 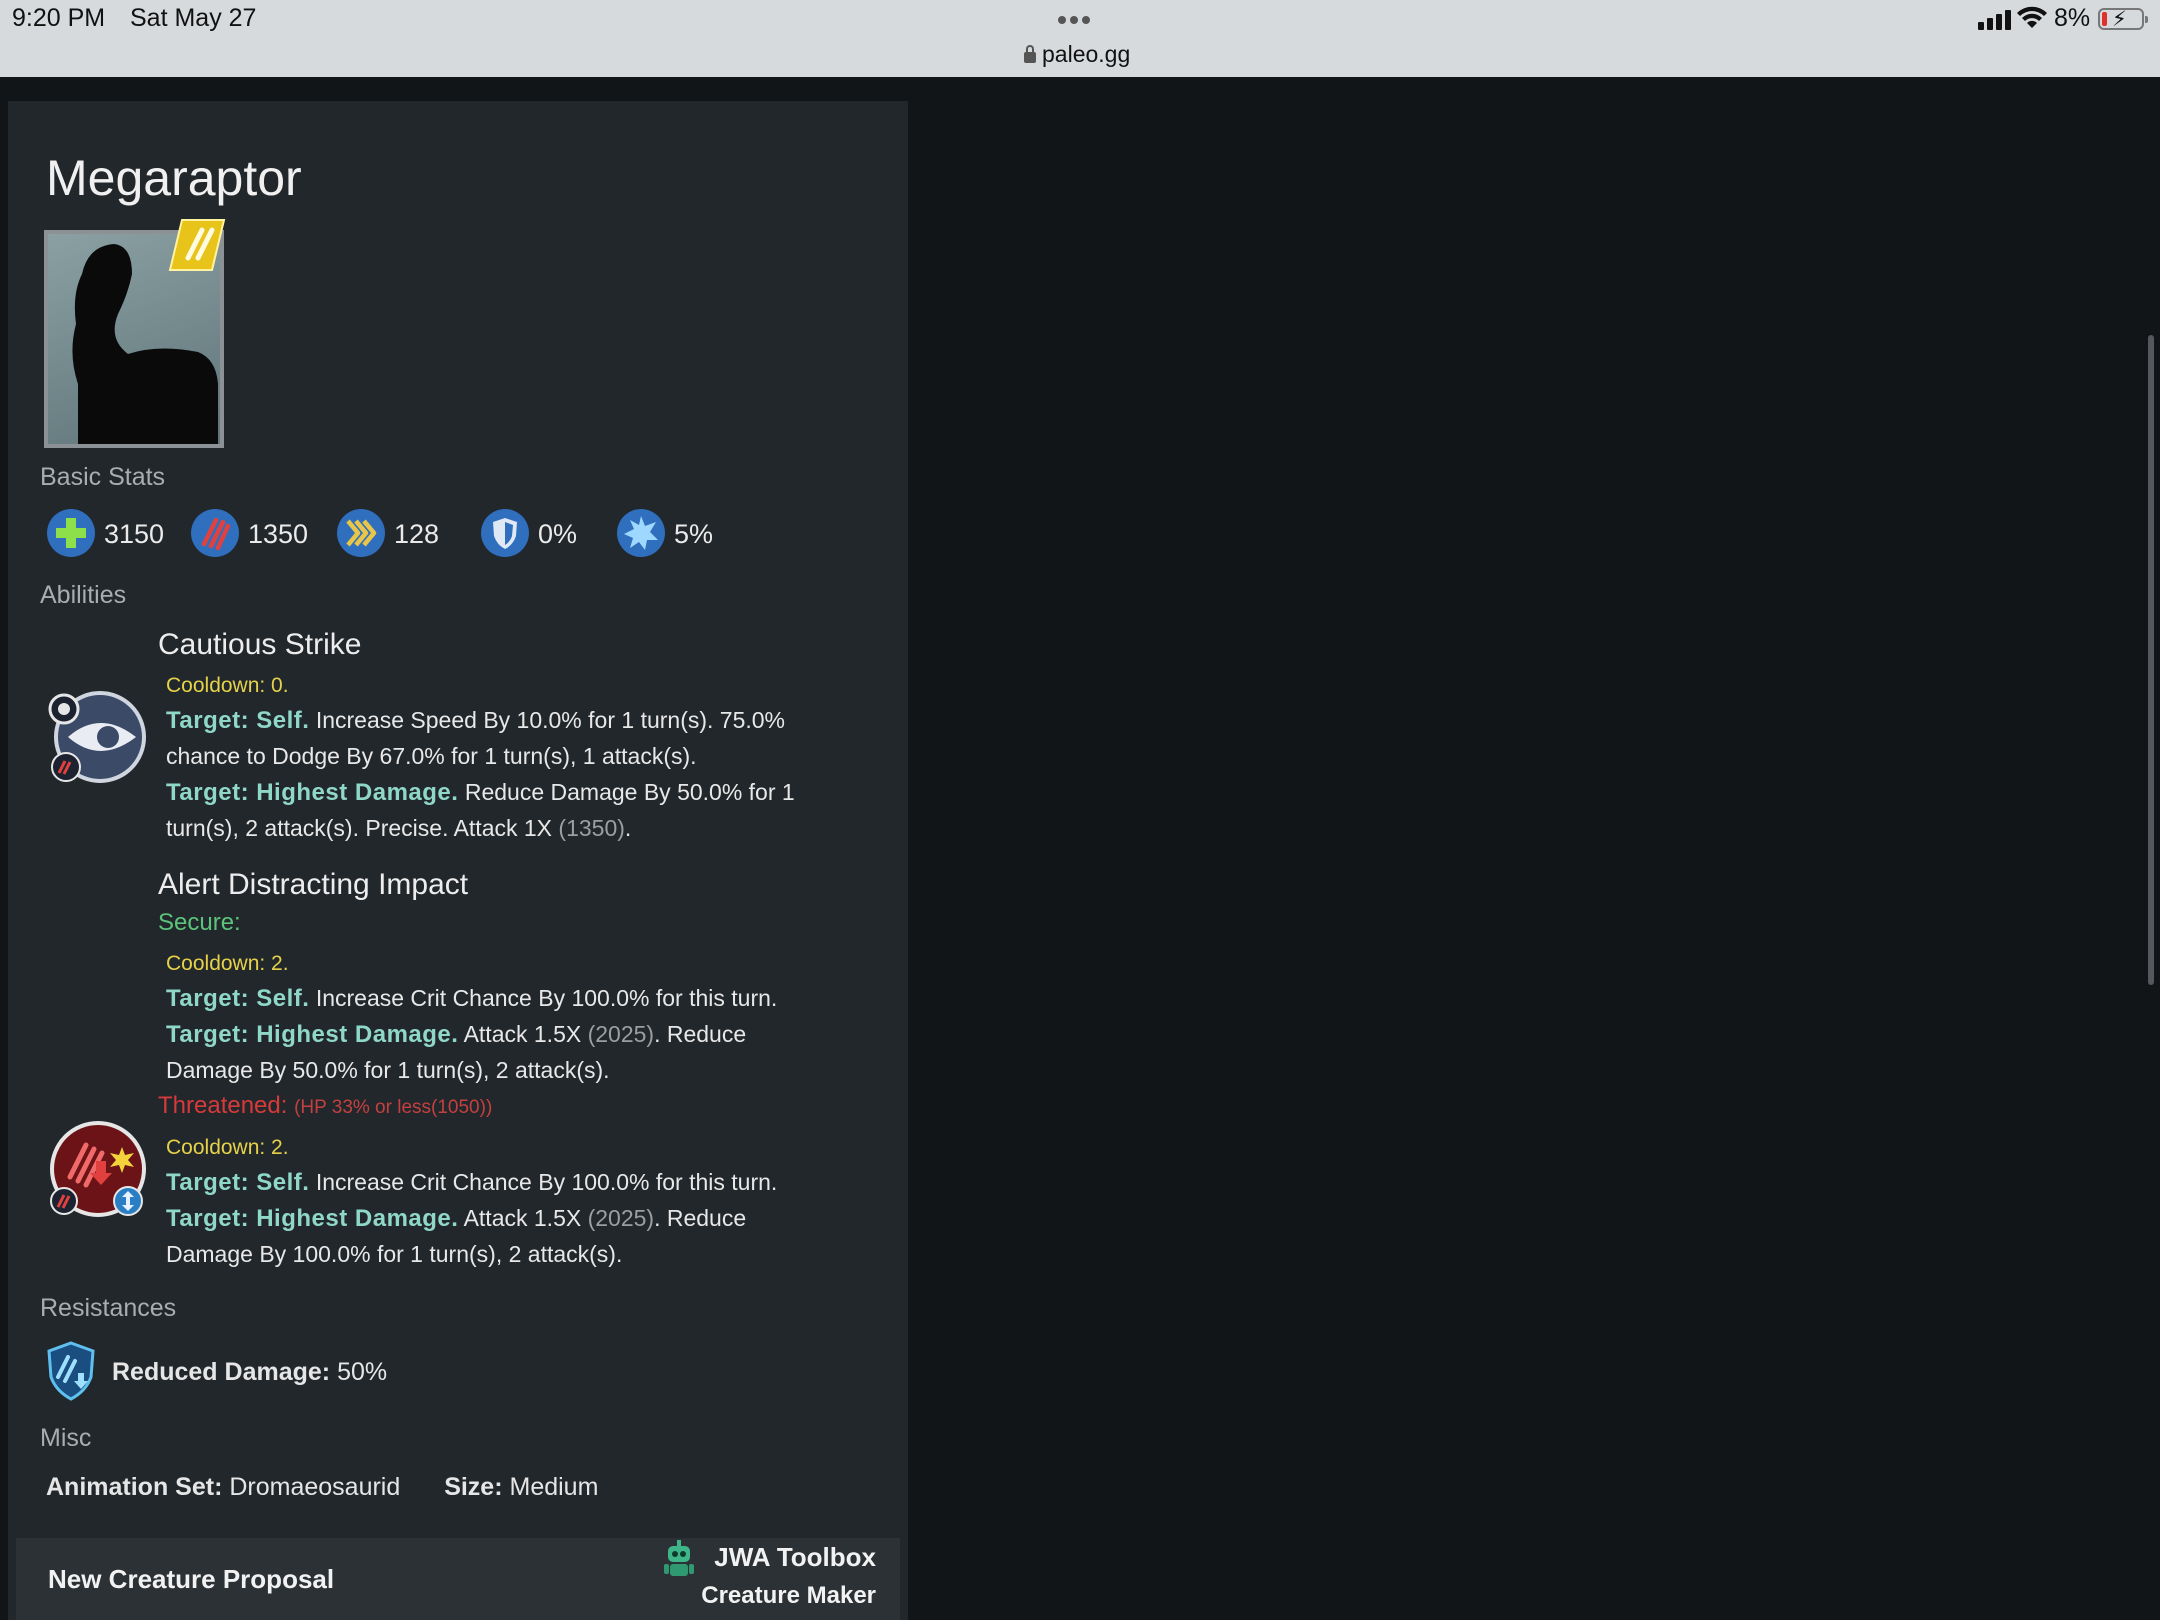 I want to click on basic-stats-heading: Basic Stats, so click(x=103, y=477).